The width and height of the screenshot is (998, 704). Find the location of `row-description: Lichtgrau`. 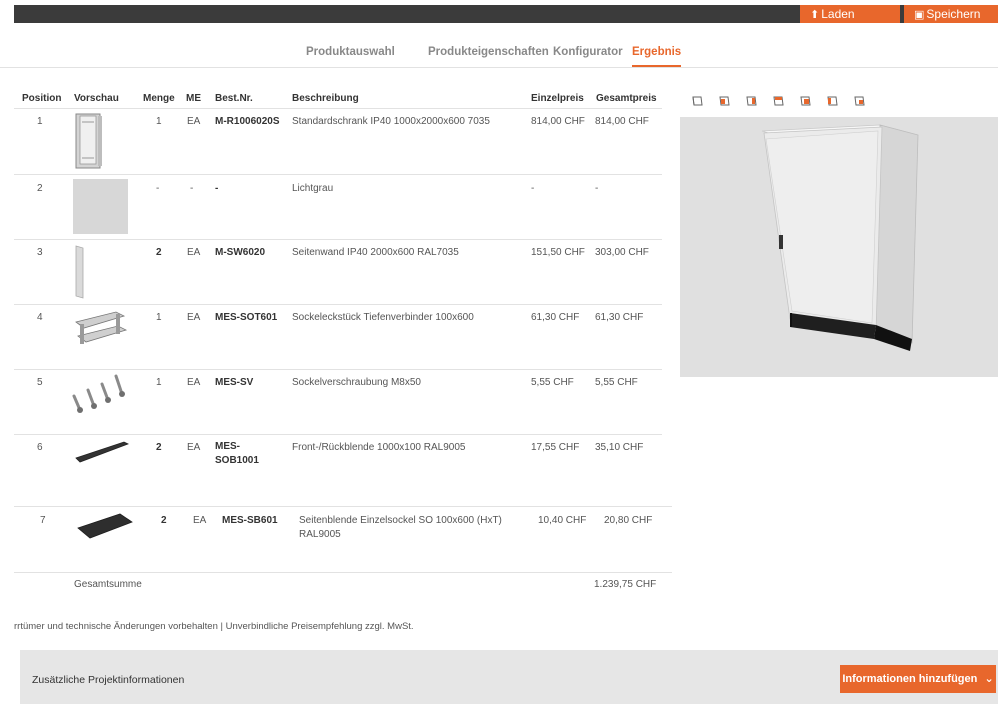

row-description: Lichtgrau is located at coordinates (313, 188).